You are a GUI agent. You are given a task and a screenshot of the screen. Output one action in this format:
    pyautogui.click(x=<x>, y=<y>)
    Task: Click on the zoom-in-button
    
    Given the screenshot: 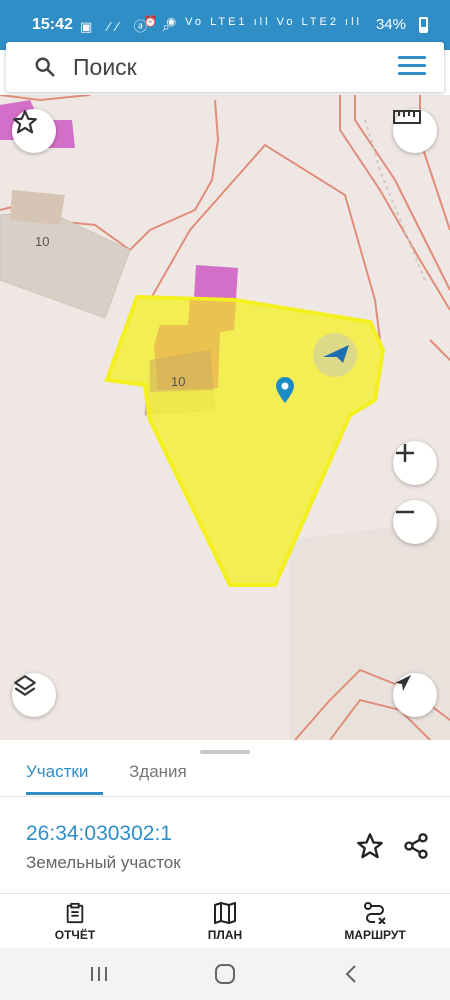 What is the action you would take?
    pyautogui.click(x=415, y=463)
    